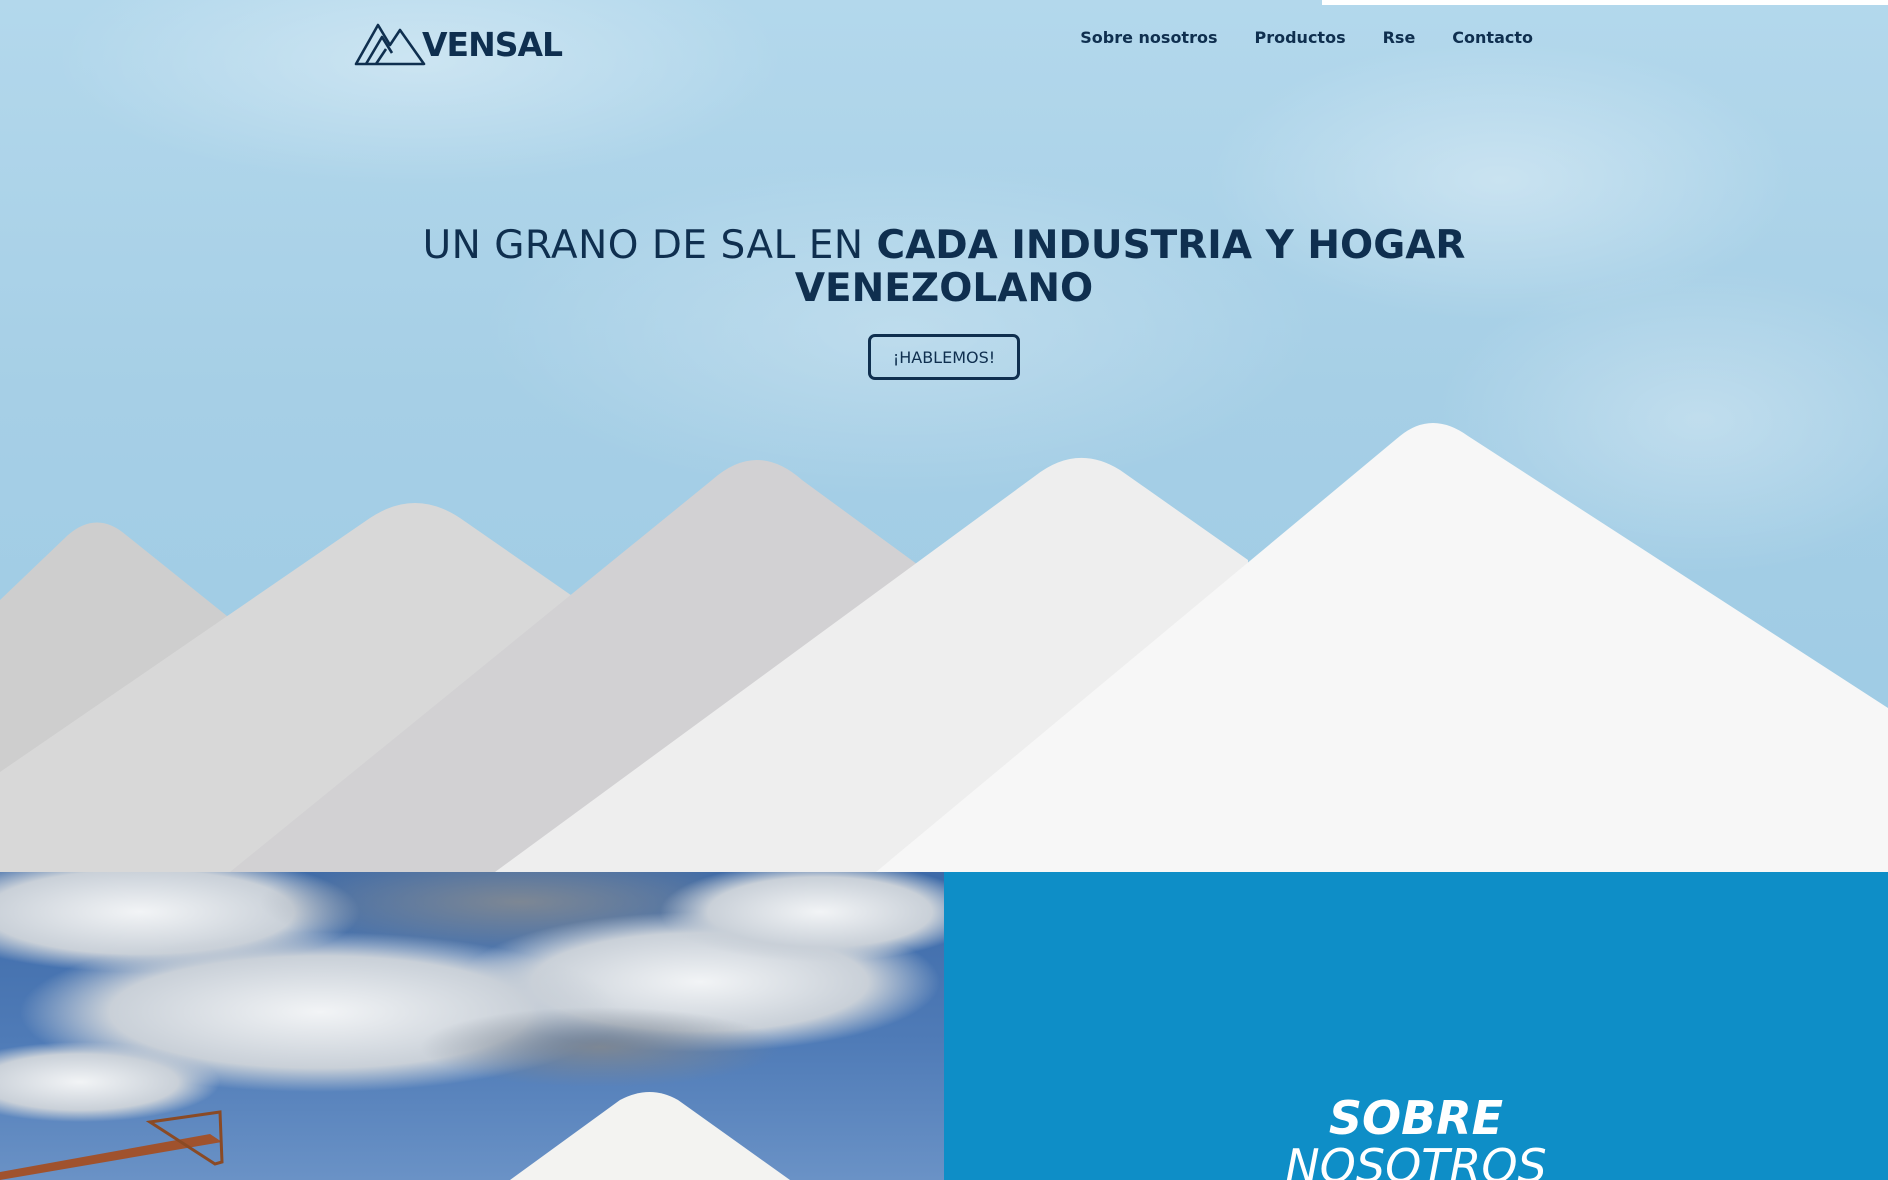  Describe the element at coordinates (1148, 37) in the screenshot. I see `nav-item-sobre-nosotros: Sobre nosotros` at that location.